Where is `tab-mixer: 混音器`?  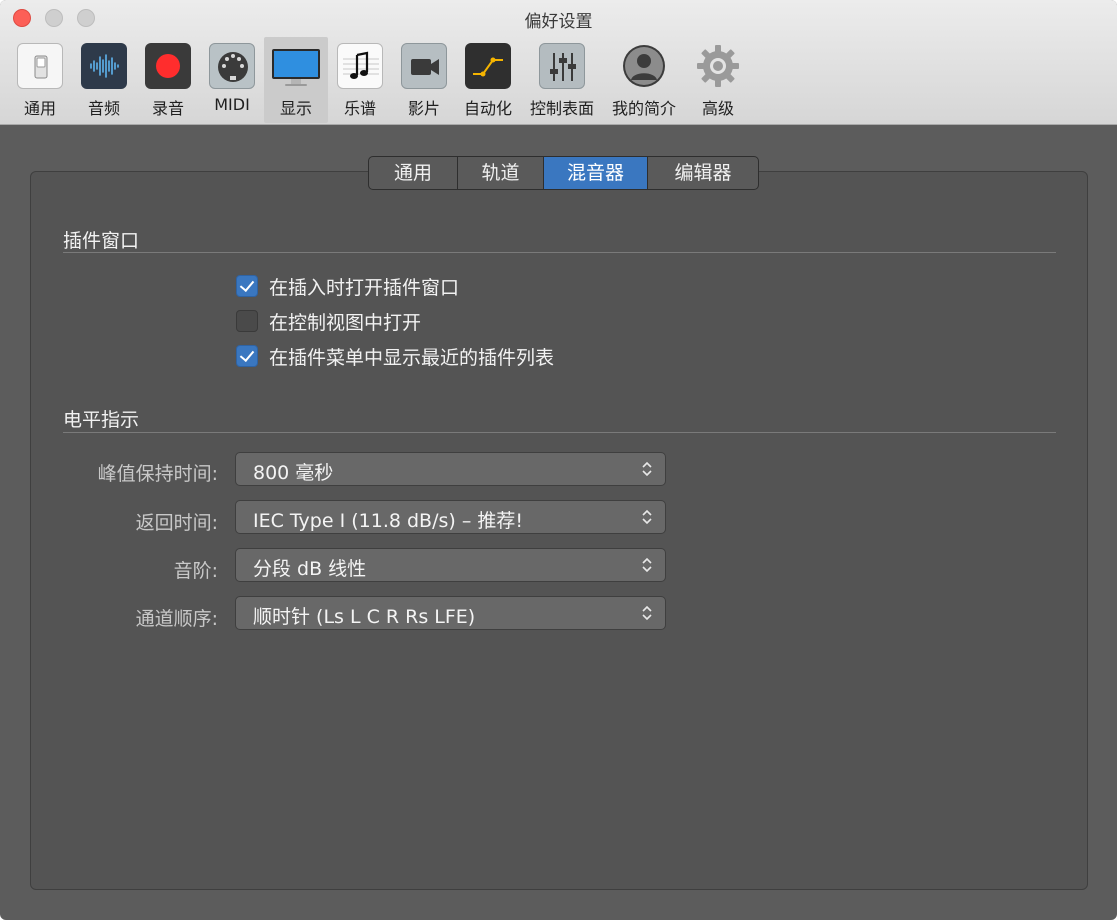
tab-mixer: 混音器 is located at coordinates (596, 173).